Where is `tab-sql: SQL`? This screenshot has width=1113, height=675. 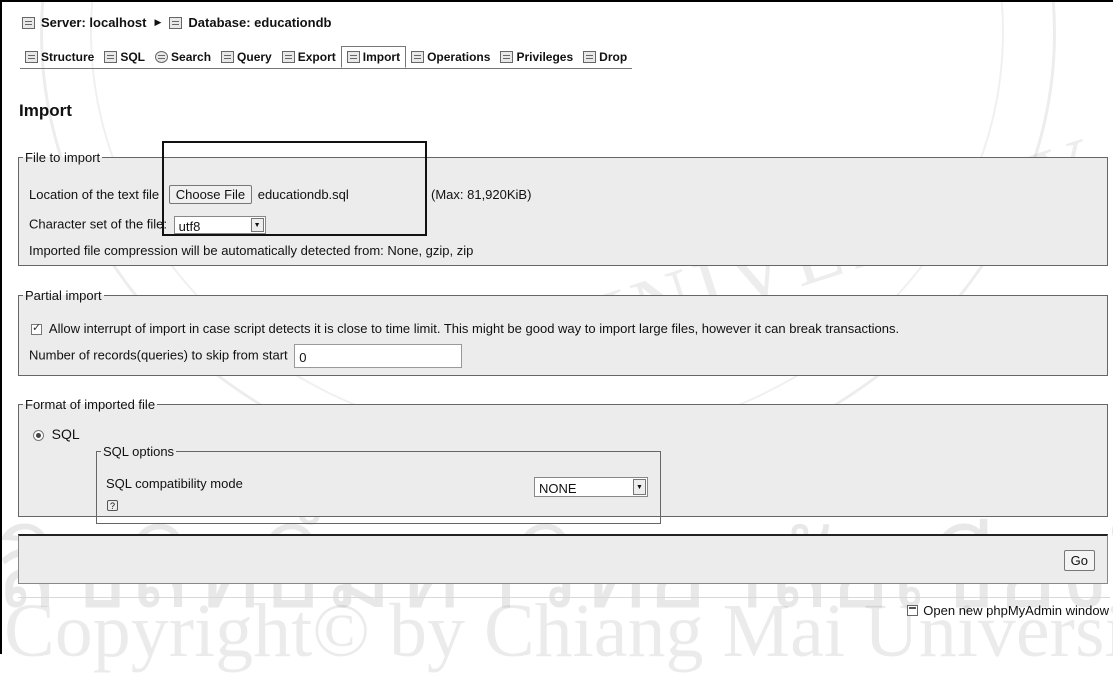
tab-sql: SQL is located at coordinates (124, 57).